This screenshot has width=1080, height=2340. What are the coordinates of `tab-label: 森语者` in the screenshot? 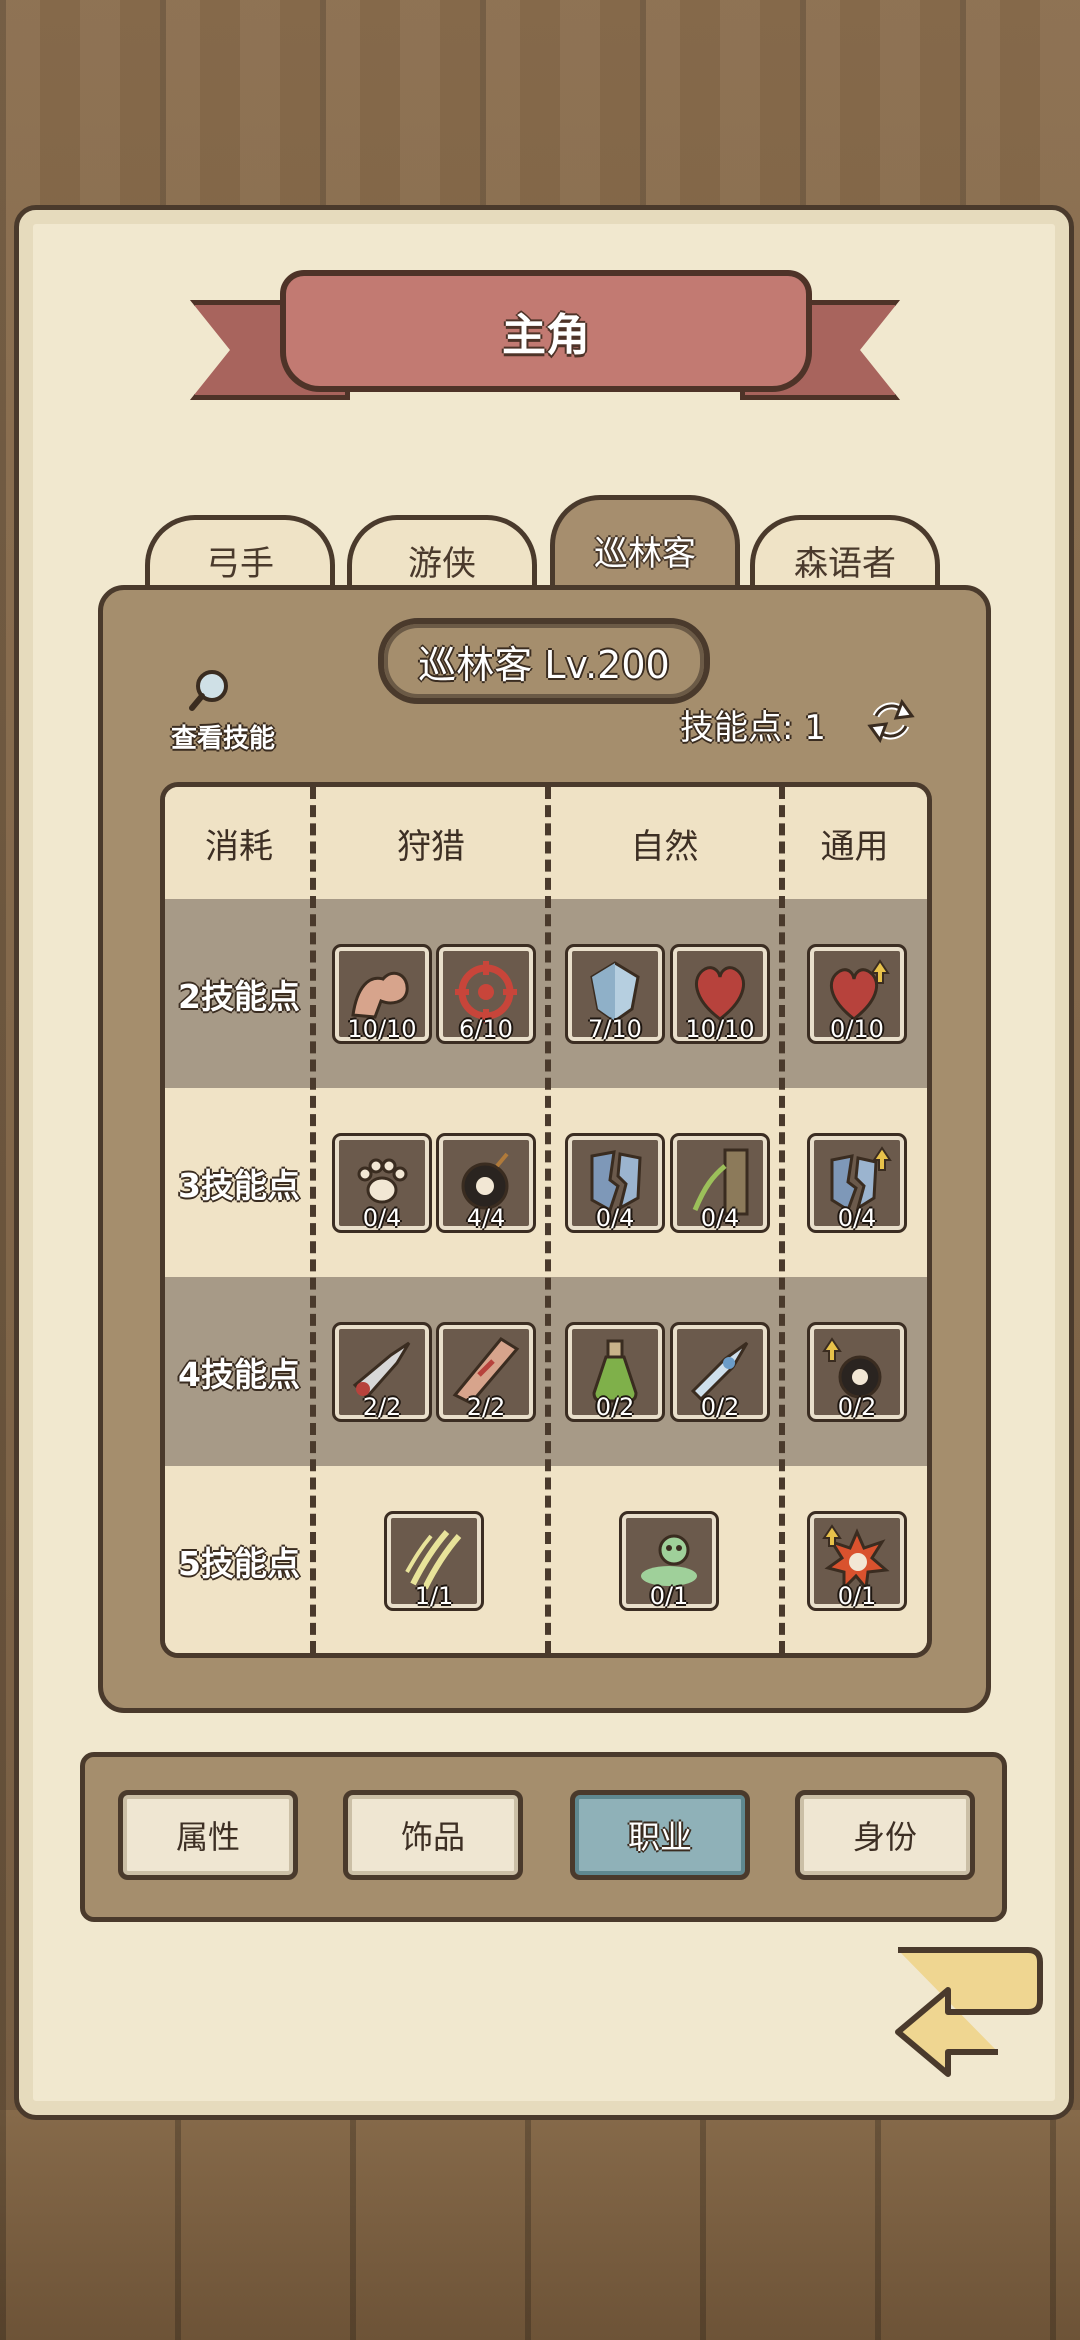 It's located at (845, 563).